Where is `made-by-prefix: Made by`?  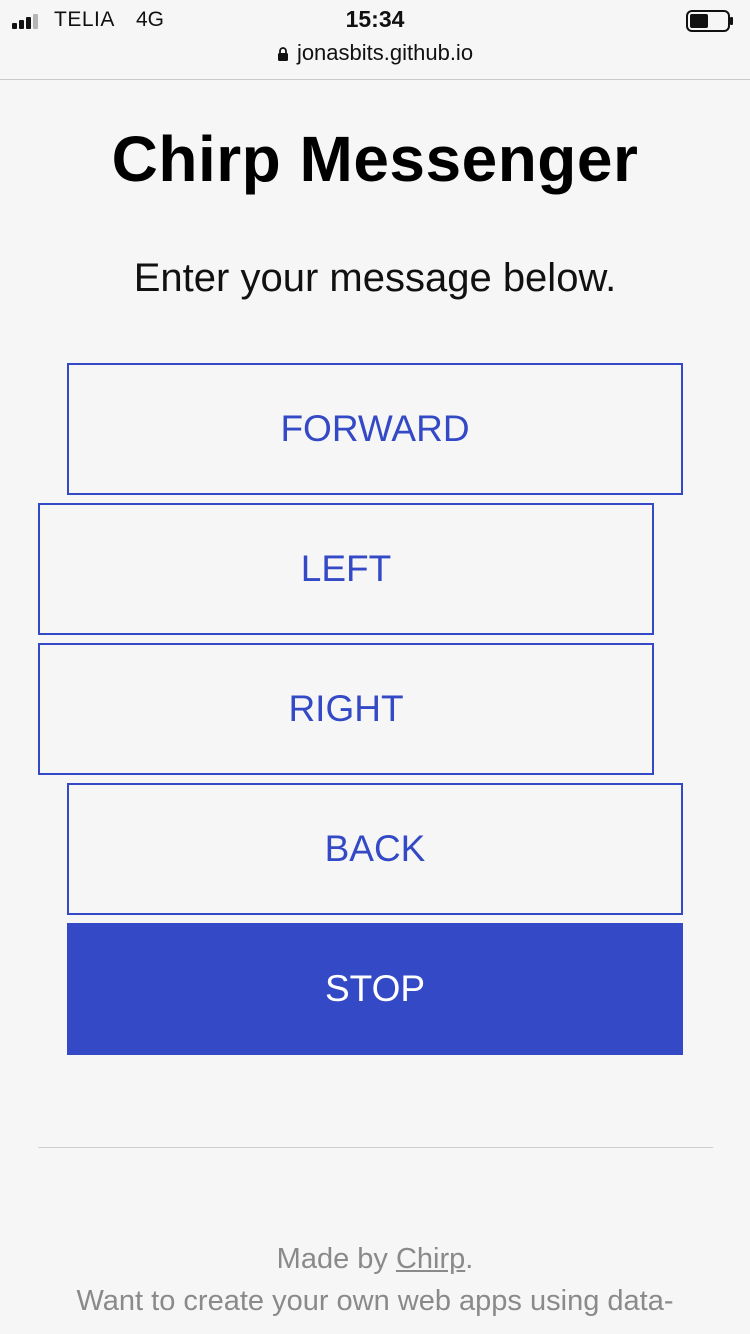
made-by-prefix: Made by is located at coordinates (336, 1259).